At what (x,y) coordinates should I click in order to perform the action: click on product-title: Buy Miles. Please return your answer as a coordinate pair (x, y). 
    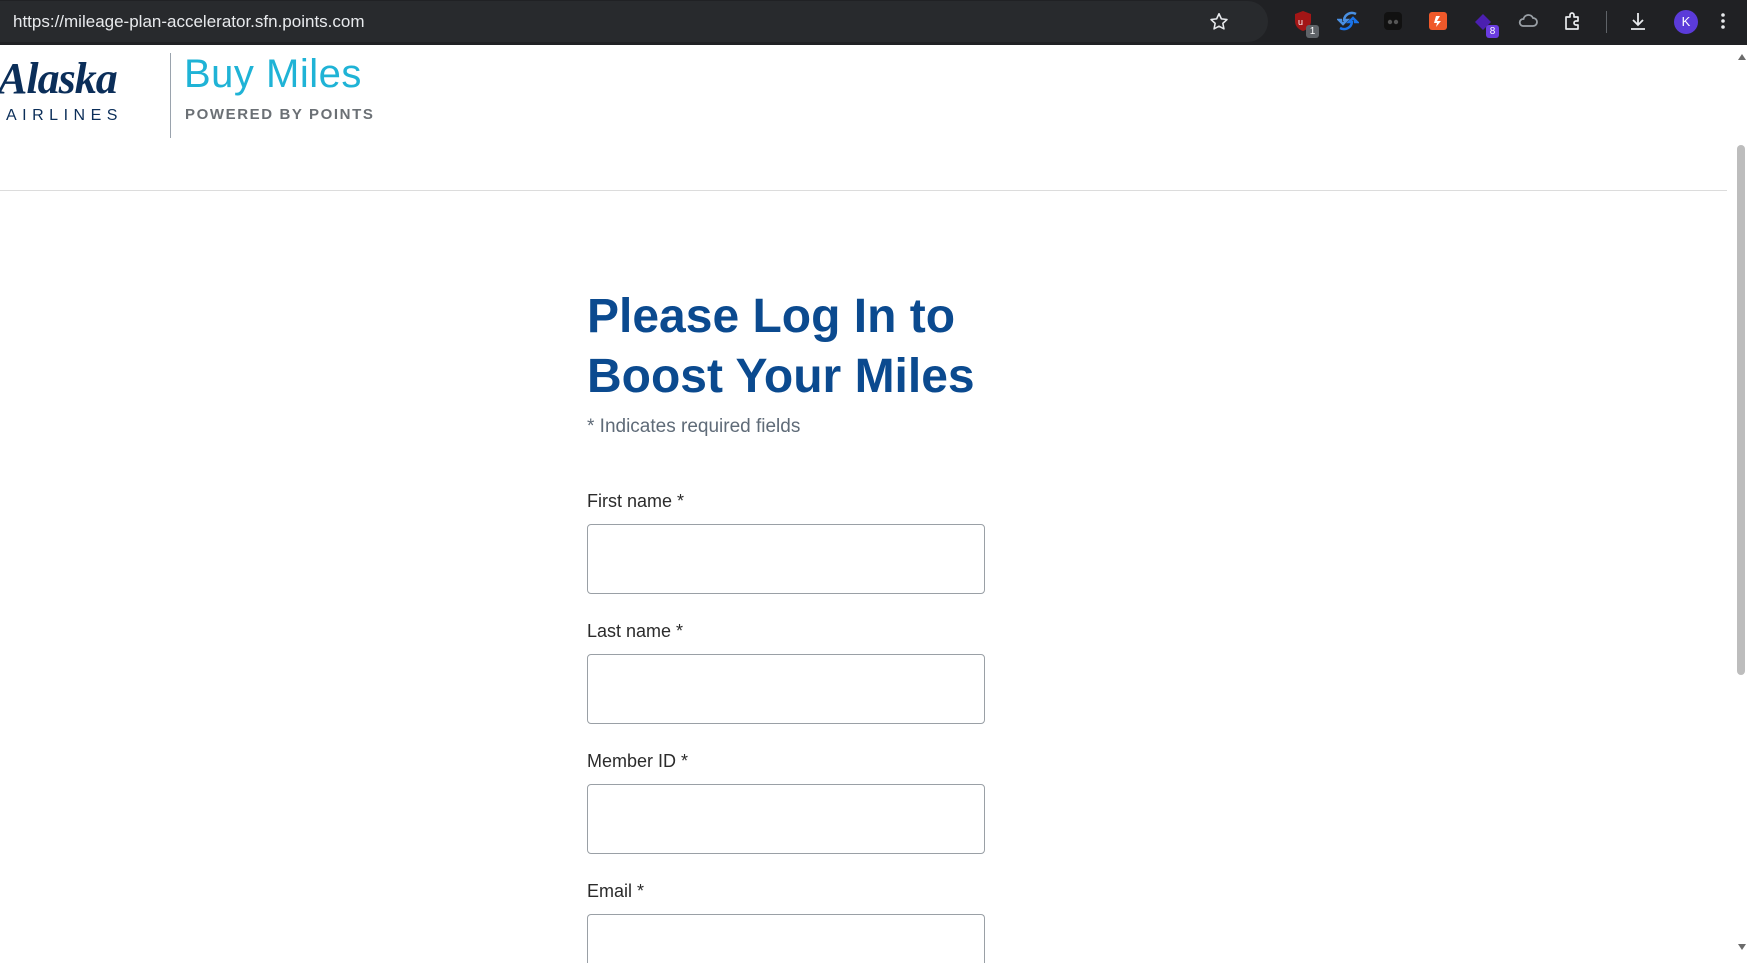
    Looking at the image, I should click on (273, 74).